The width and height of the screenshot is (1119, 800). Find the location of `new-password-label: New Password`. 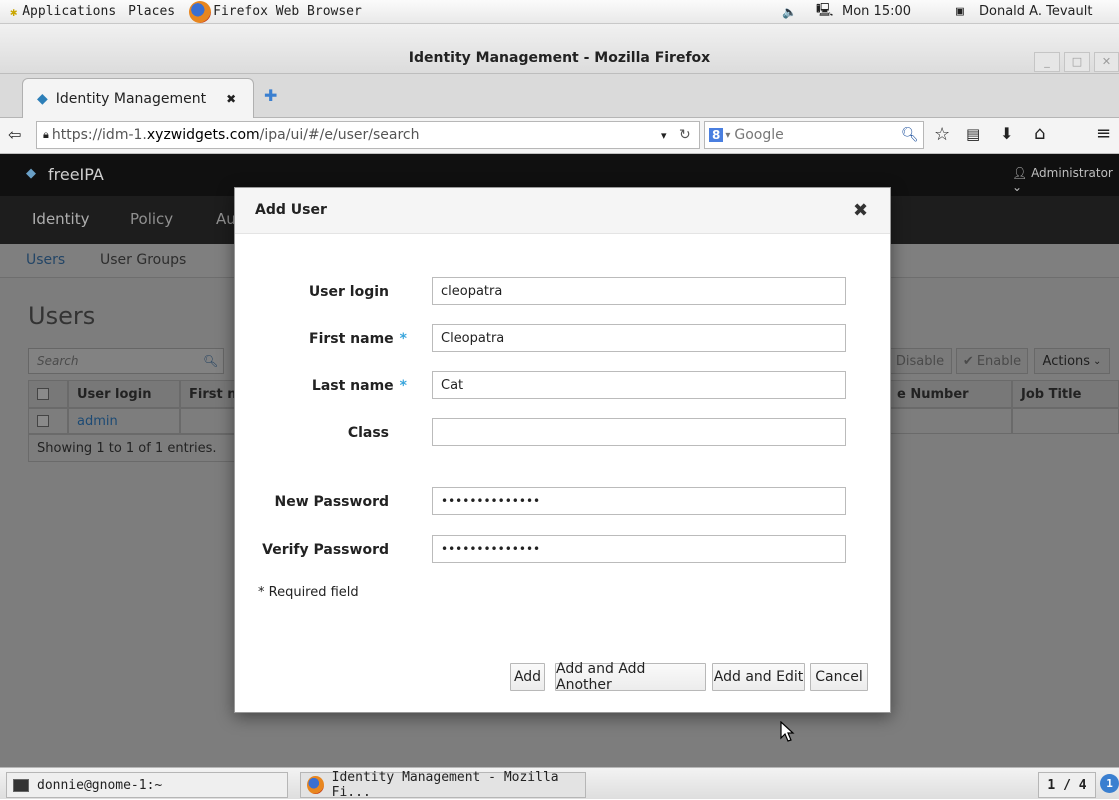

new-password-label: New Password is located at coordinates (332, 502).